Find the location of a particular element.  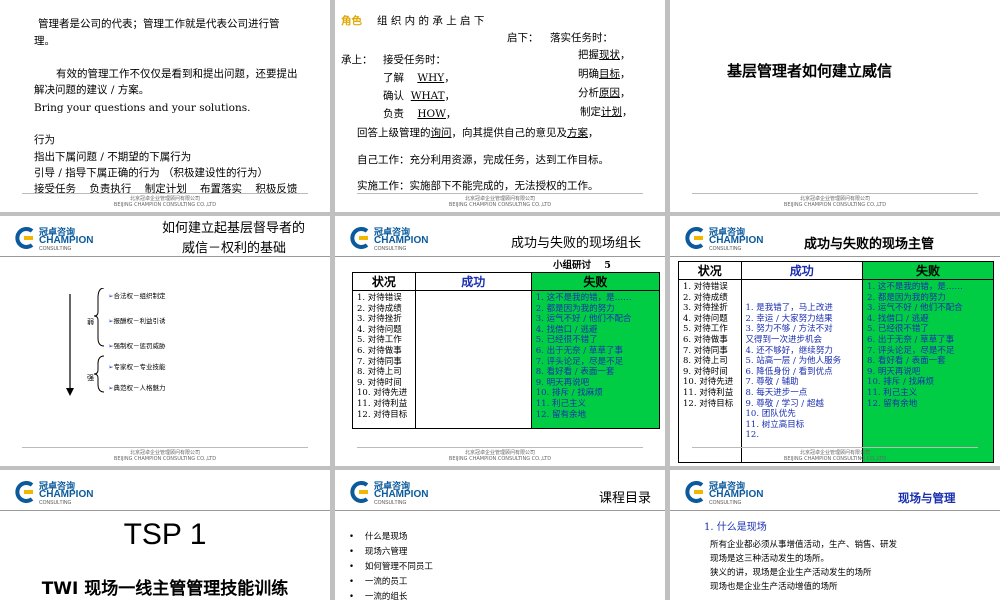

slide1-p1: 管理者是公司的代表；管理工作就是代表公司进行管 is located at coordinates (159, 24).